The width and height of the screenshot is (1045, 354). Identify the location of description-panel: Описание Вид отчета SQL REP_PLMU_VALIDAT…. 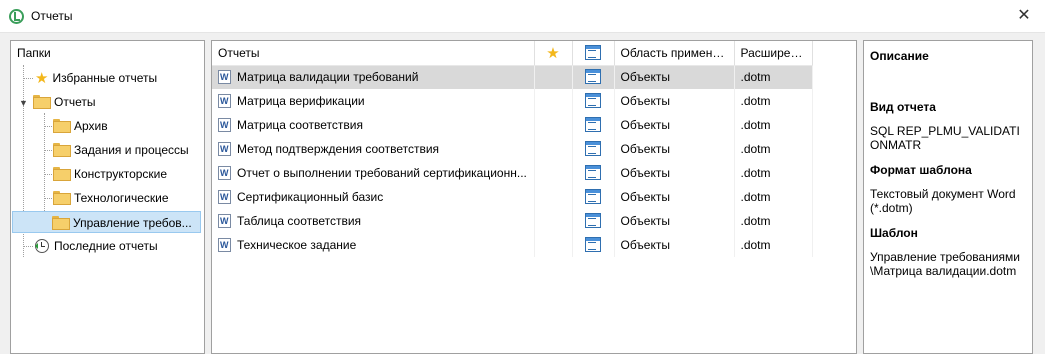
(948, 197).